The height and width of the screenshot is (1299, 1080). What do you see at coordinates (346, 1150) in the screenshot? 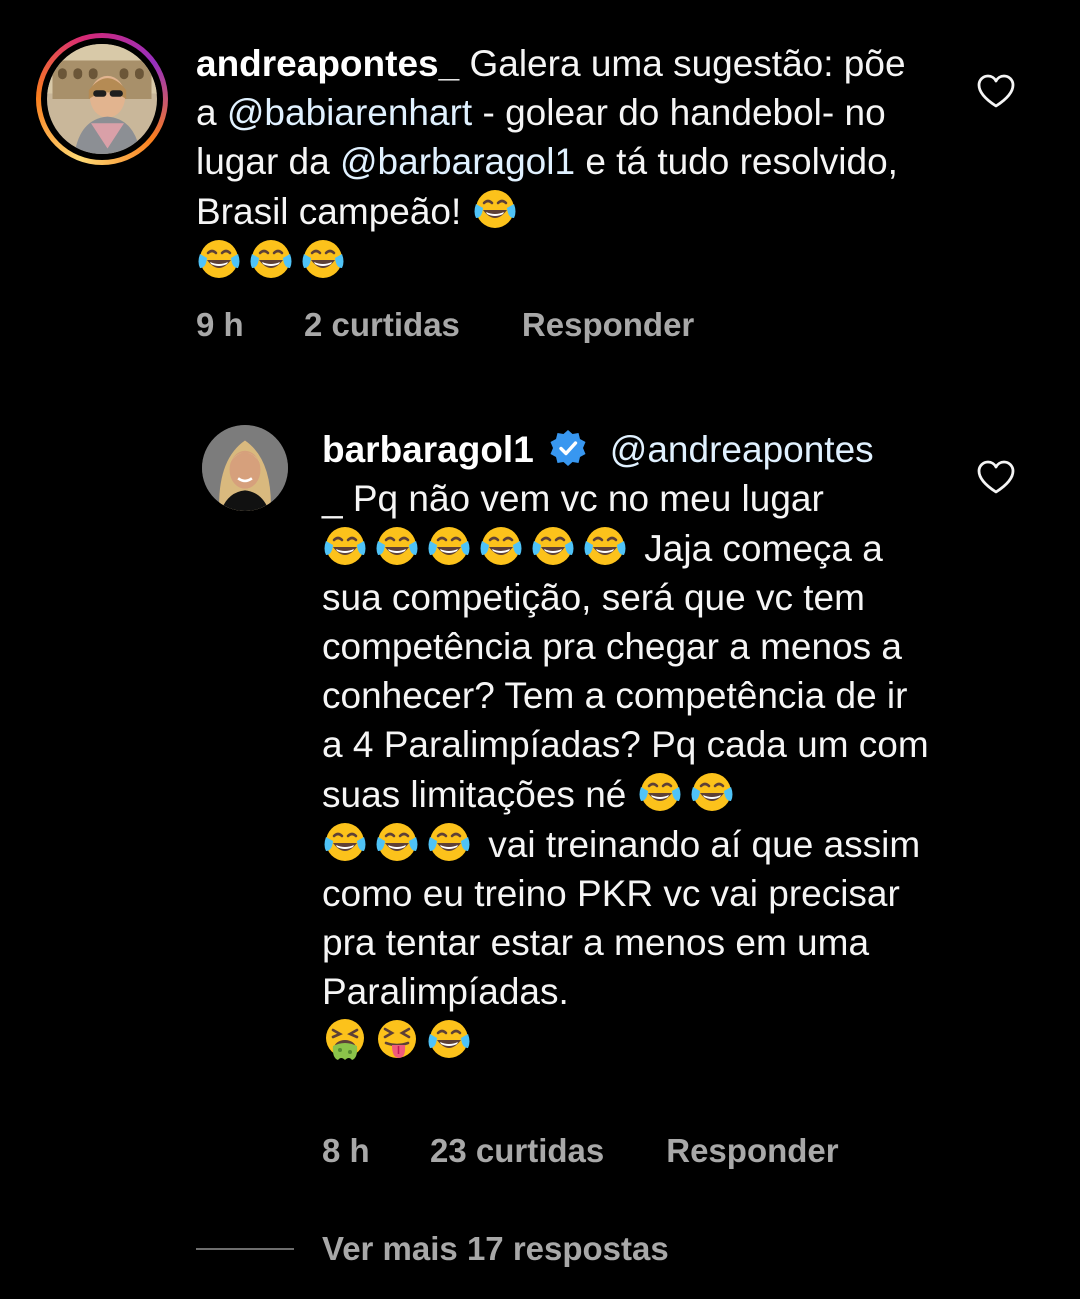
I see `comment-time: 8 h` at bounding box center [346, 1150].